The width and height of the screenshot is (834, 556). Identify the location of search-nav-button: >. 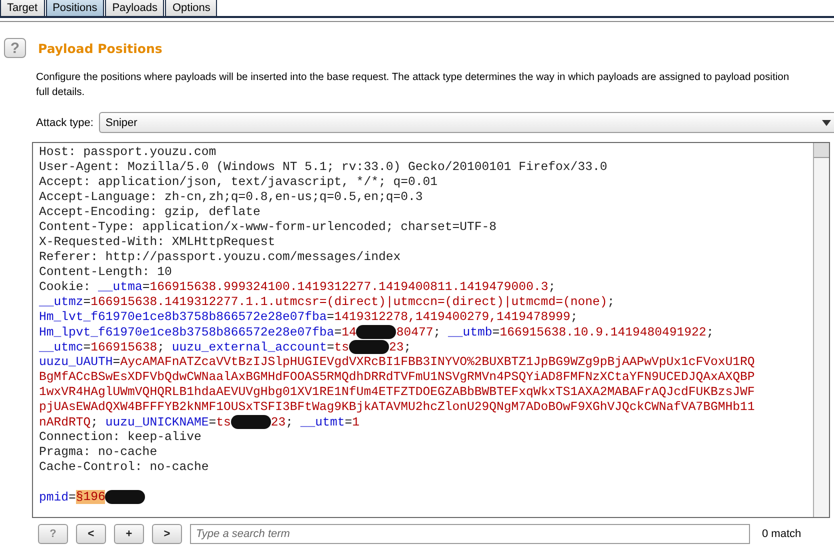
(167, 534).